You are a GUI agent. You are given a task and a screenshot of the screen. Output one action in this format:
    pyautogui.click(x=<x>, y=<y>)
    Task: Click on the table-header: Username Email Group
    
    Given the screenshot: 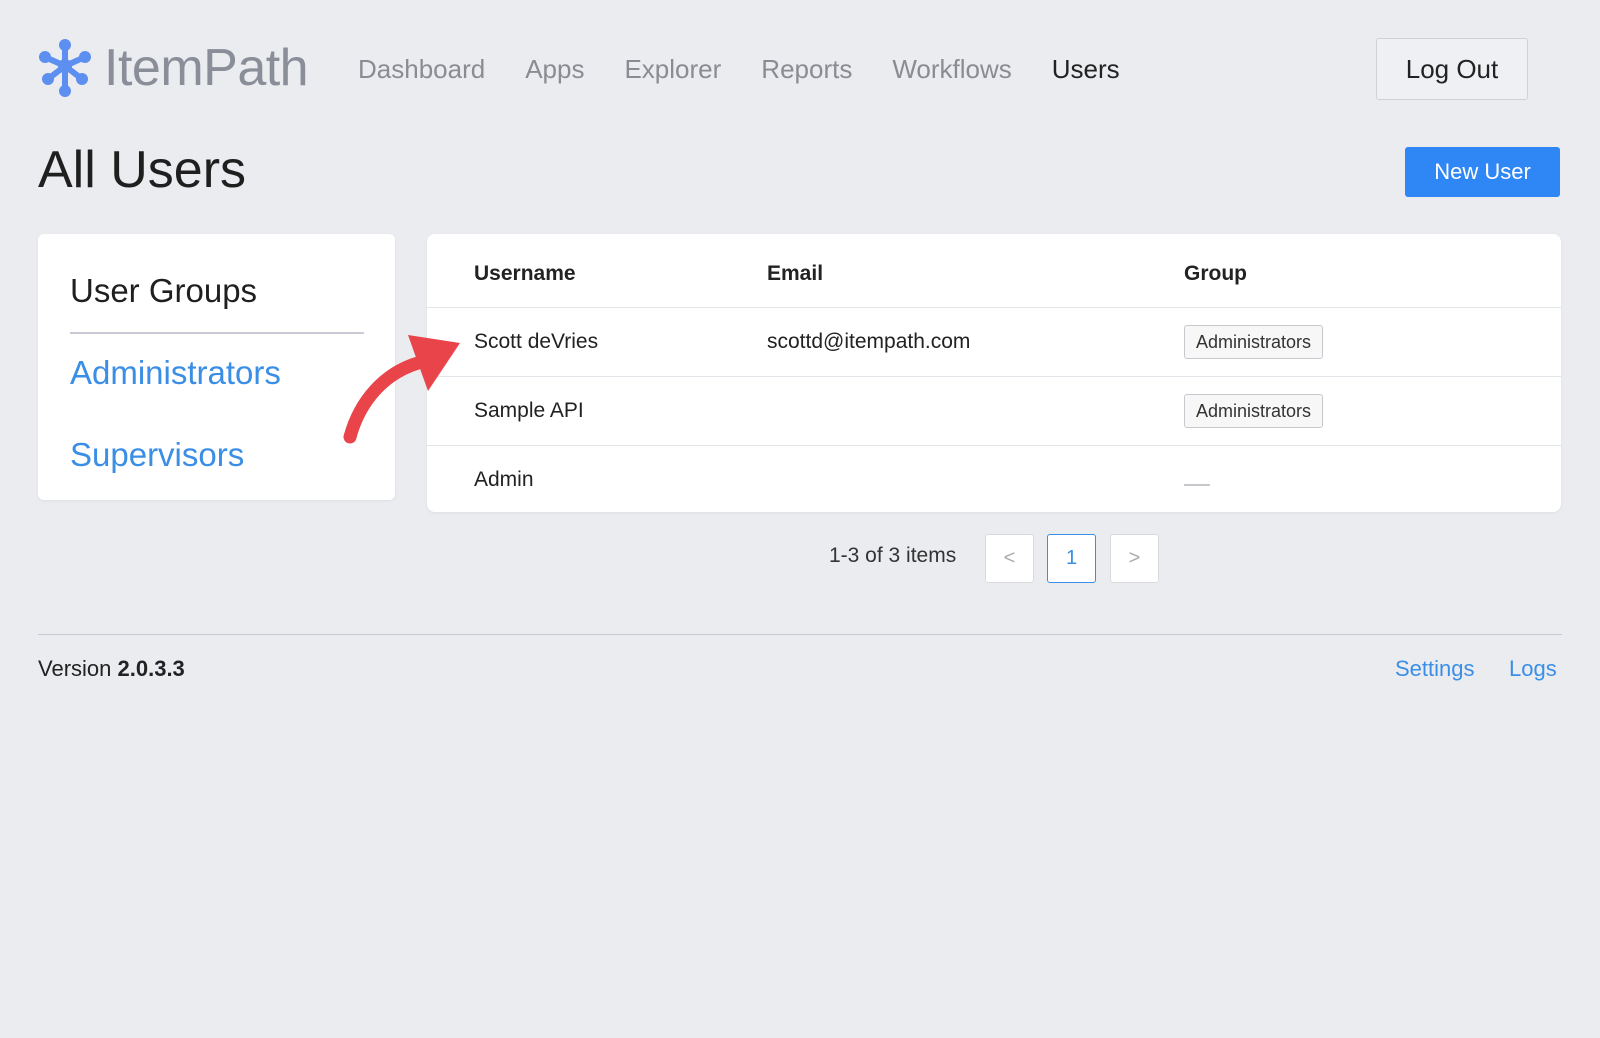 What is the action you would take?
    pyautogui.click(x=994, y=271)
    